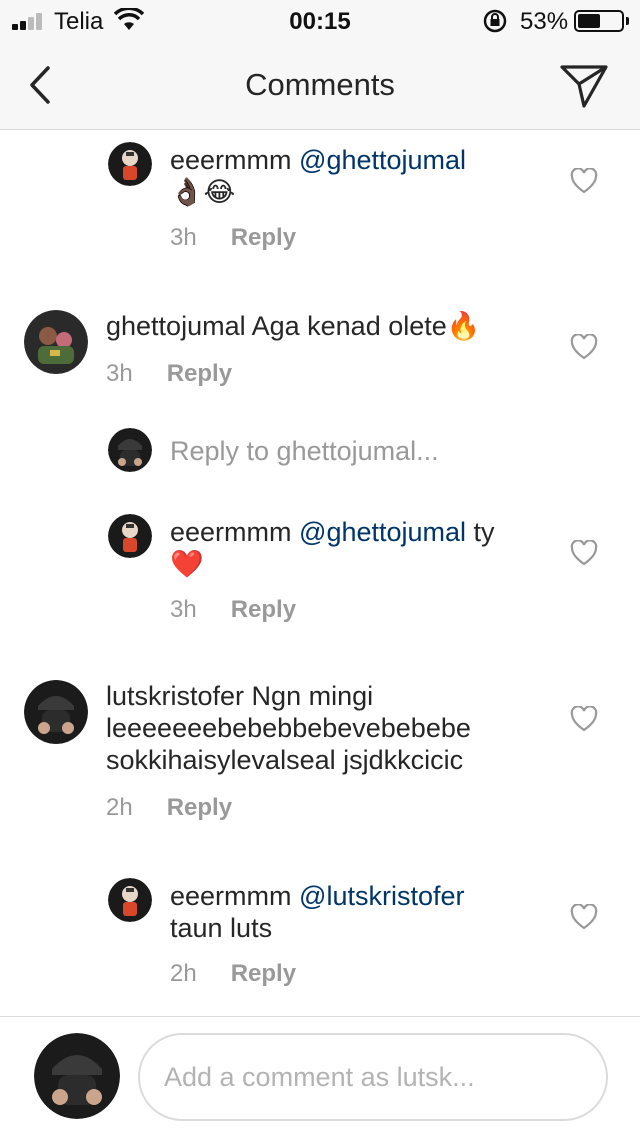  I want to click on comment-username: ghettojumal, so click(176, 326).